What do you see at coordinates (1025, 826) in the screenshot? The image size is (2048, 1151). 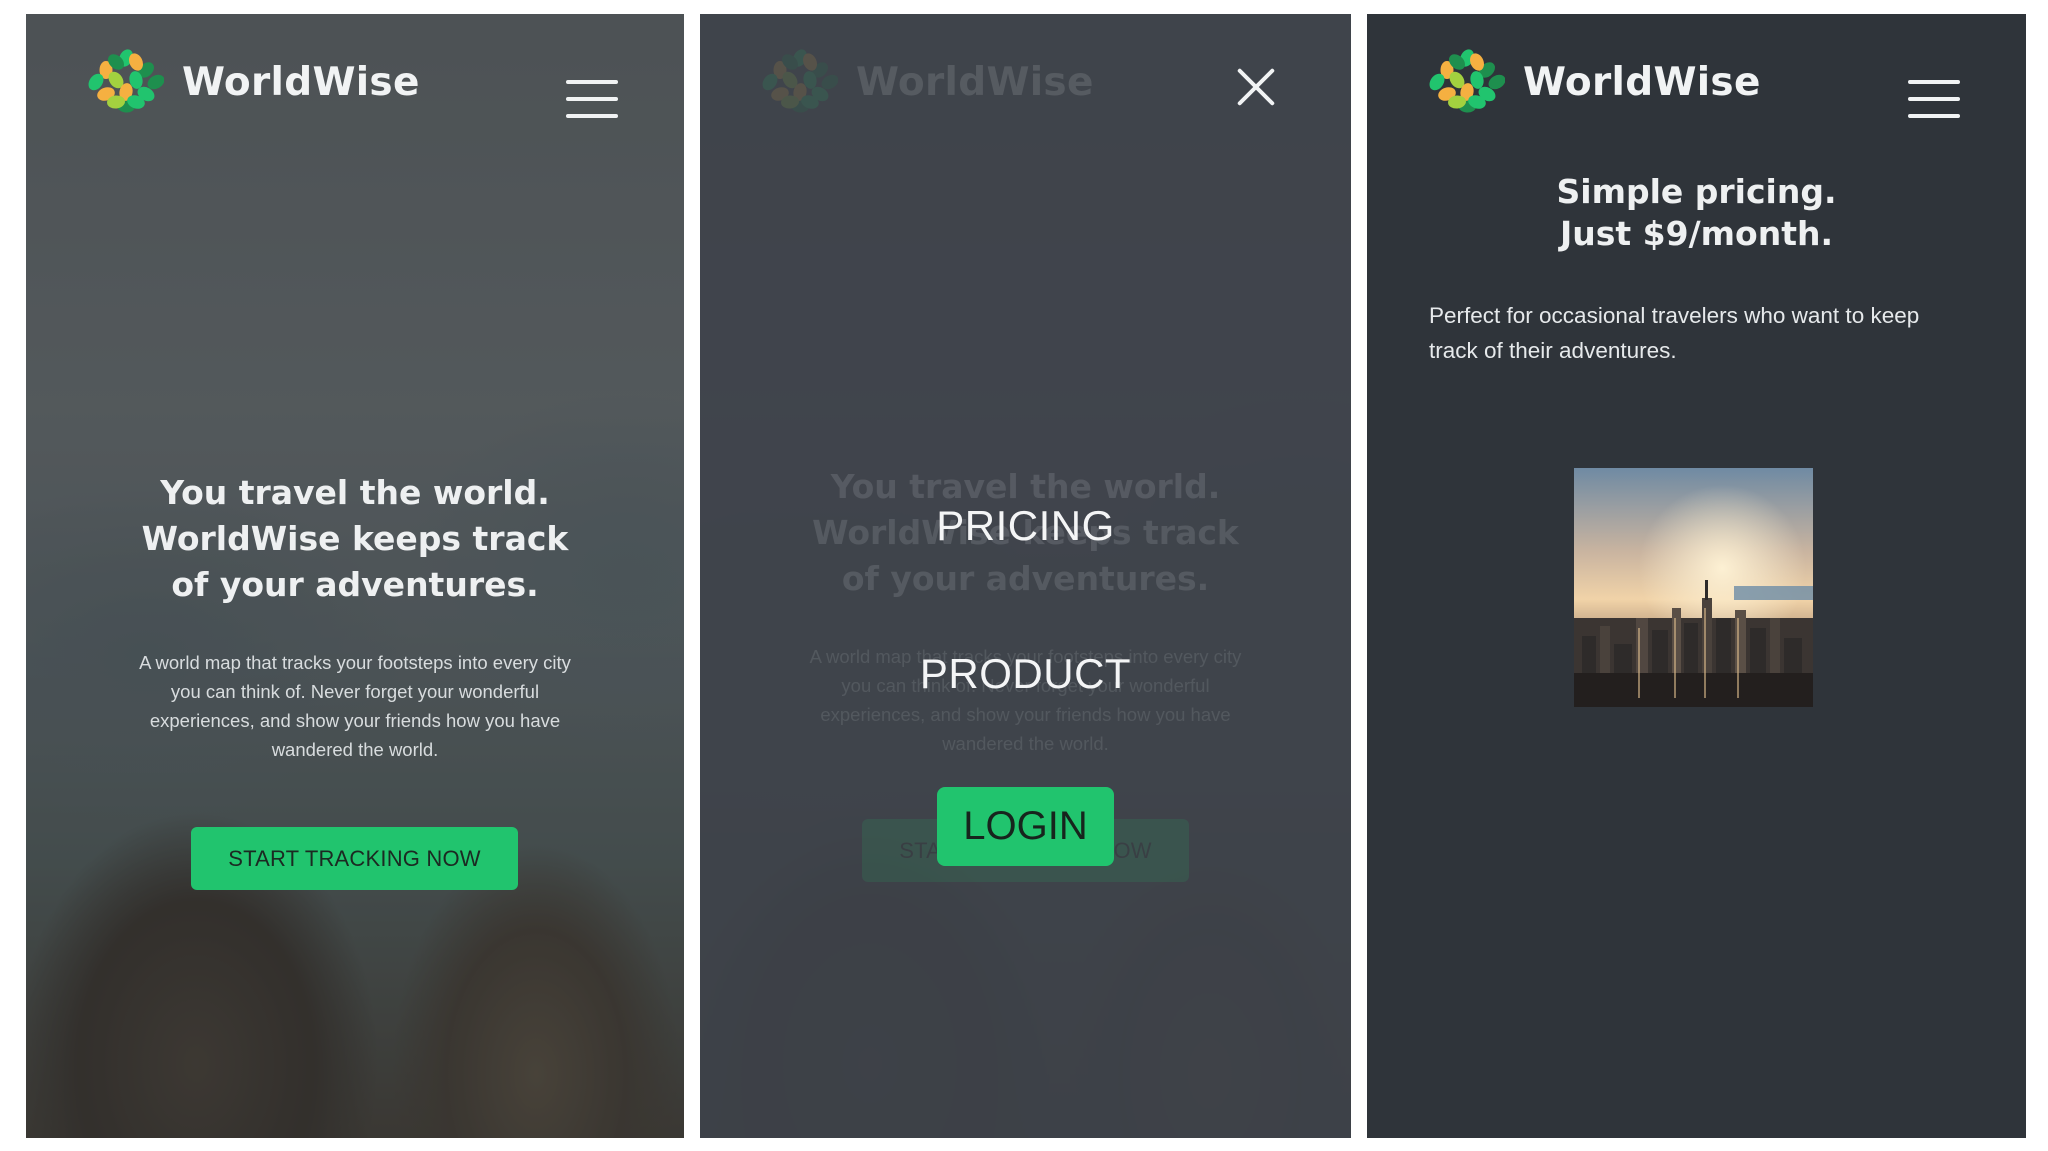 I see `login-button: LOGIN` at bounding box center [1025, 826].